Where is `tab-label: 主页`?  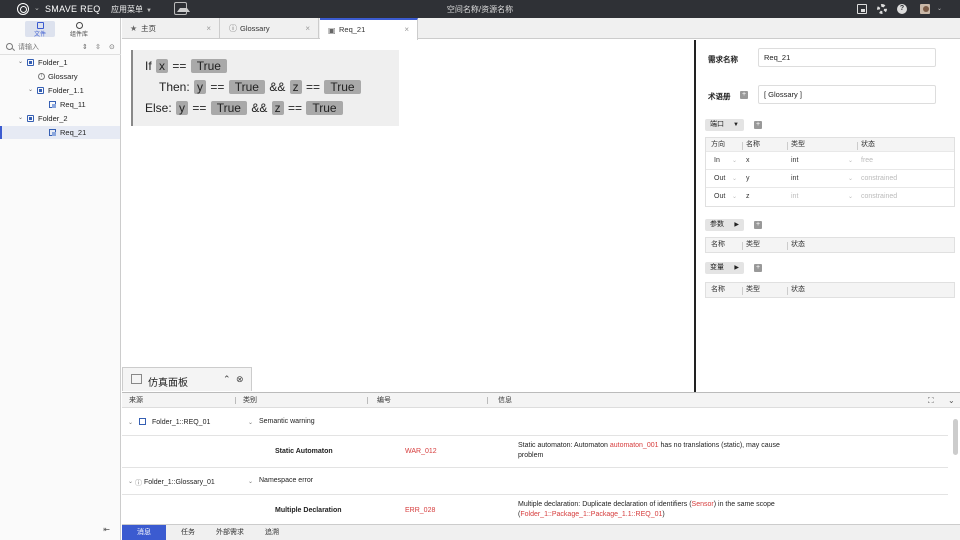
tab-label: 主页 is located at coordinates (148, 28).